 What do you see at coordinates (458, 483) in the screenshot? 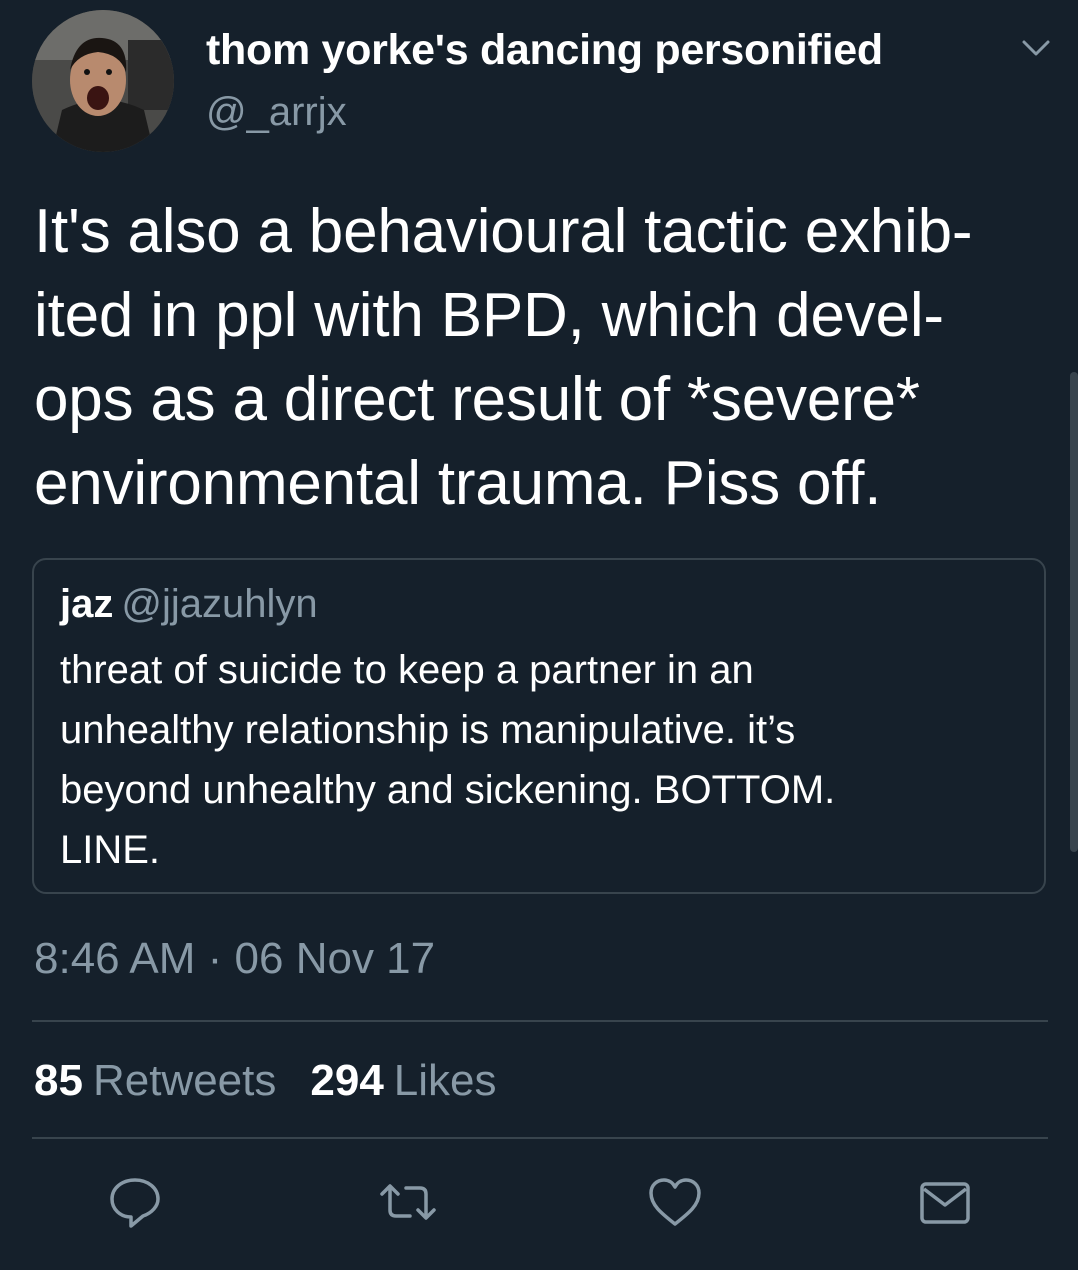
I see `tweet-text-line: environmental trauma. Piss off.` at bounding box center [458, 483].